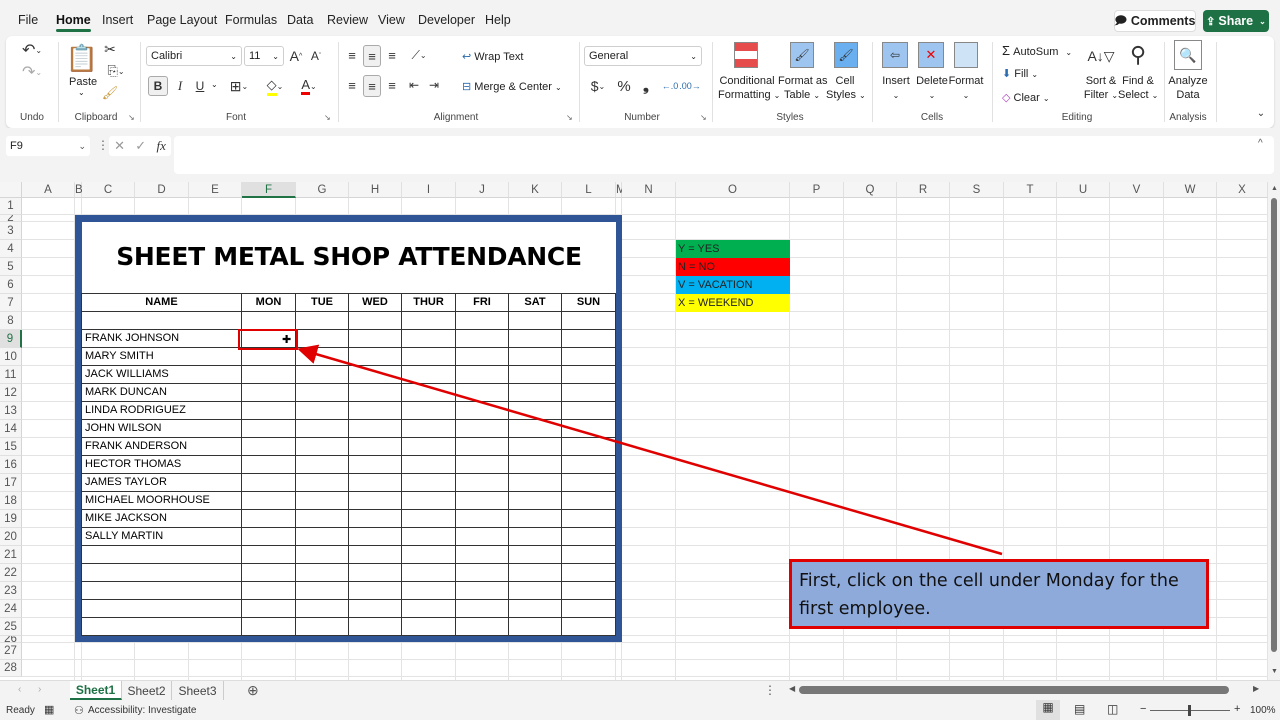  Describe the element at coordinates (1079, 709) in the screenshot. I see `page-layout-view-icon: ▤` at that location.